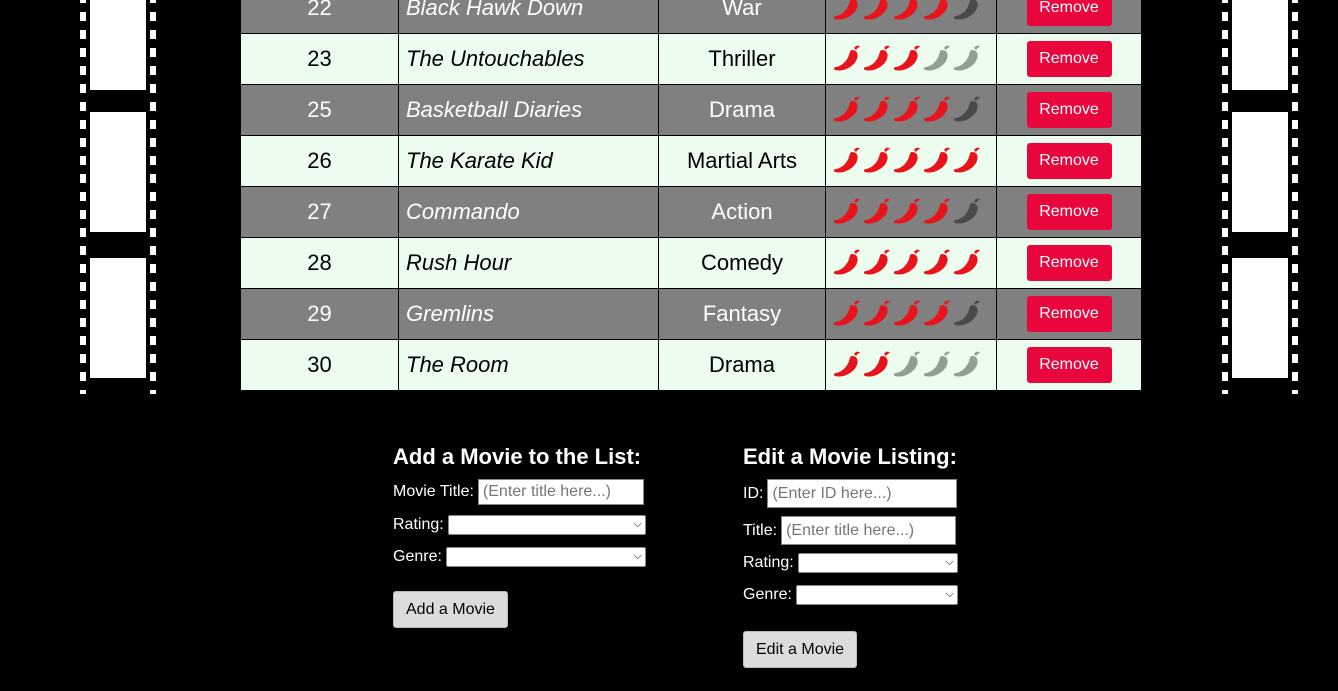 Image resolution: width=1338 pixels, height=691 pixels. Describe the element at coordinates (850, 456) in the screenshot. I see `edit-form-heading: Edit a Movie Listing:` at that location.